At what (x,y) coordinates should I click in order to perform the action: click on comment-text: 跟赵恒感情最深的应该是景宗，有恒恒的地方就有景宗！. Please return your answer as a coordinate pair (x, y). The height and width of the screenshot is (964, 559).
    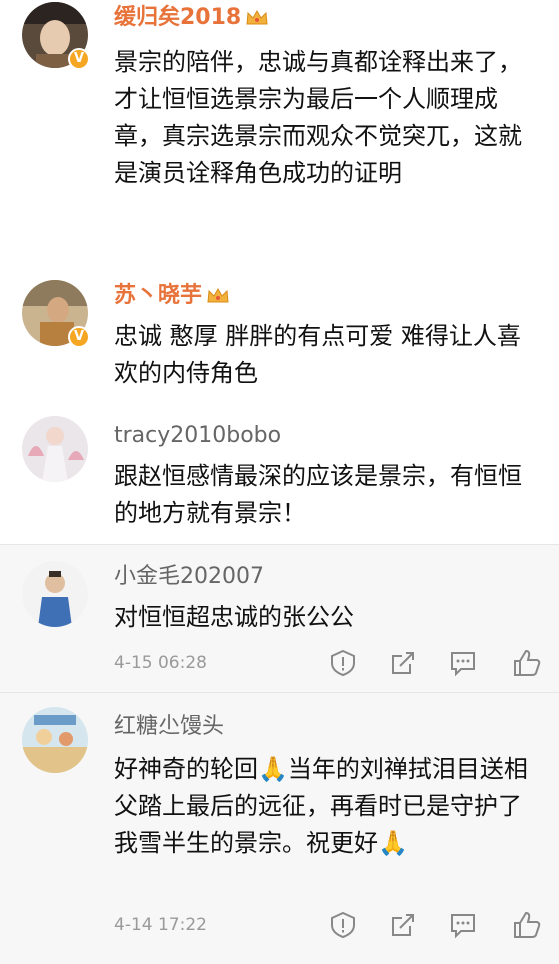
    Looking at the image, I should click on (318, 494).